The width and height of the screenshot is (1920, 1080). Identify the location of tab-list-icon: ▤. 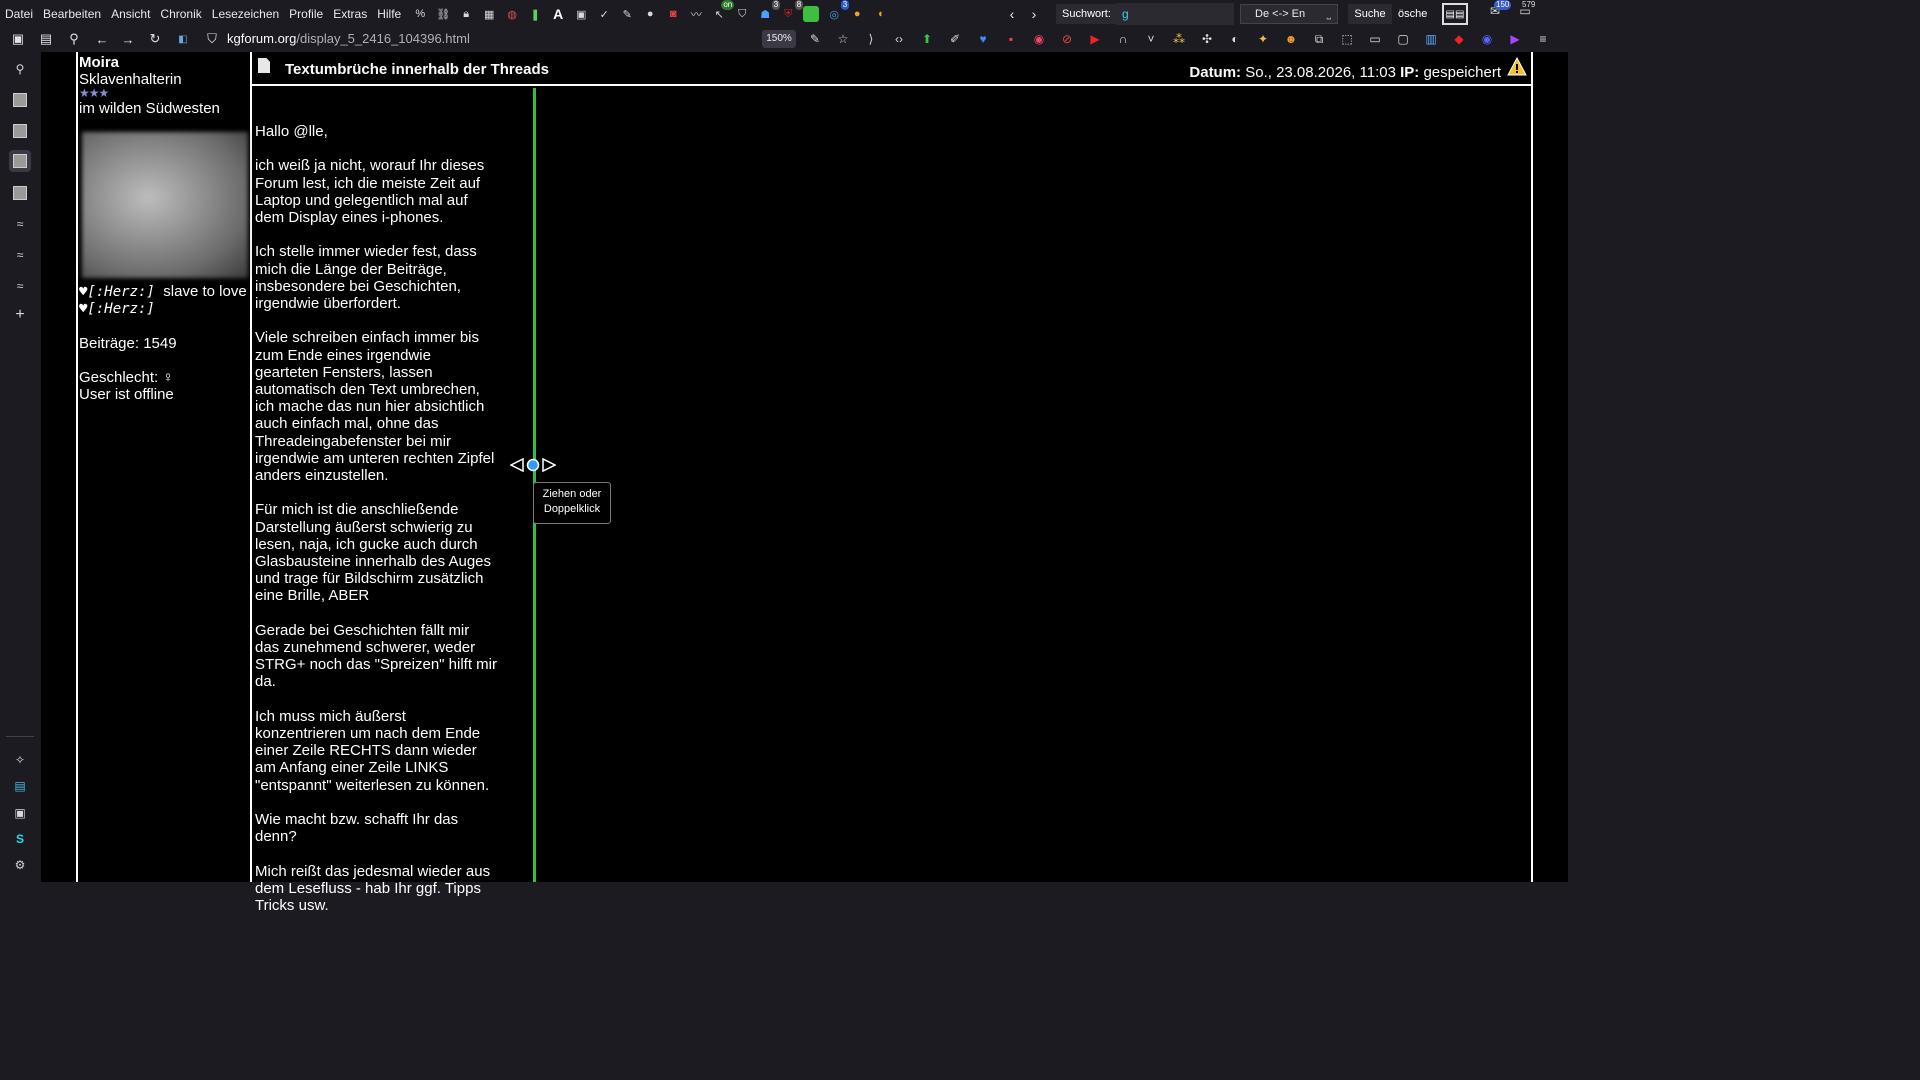
(46, 39).